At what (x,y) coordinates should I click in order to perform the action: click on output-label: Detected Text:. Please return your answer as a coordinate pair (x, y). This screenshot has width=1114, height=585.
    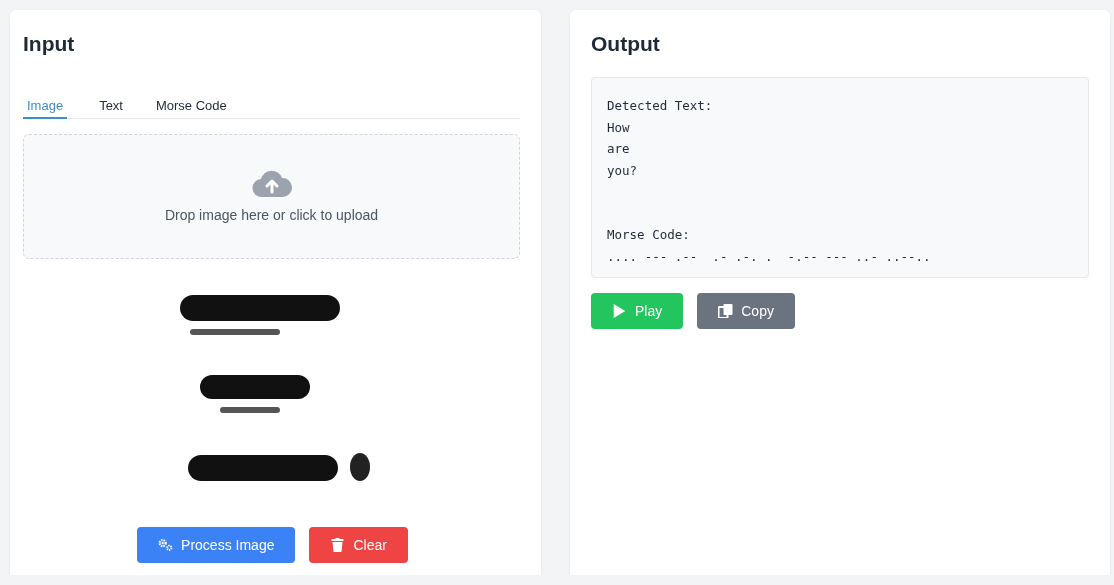
    Looking at the image, I should click on (660, 106).